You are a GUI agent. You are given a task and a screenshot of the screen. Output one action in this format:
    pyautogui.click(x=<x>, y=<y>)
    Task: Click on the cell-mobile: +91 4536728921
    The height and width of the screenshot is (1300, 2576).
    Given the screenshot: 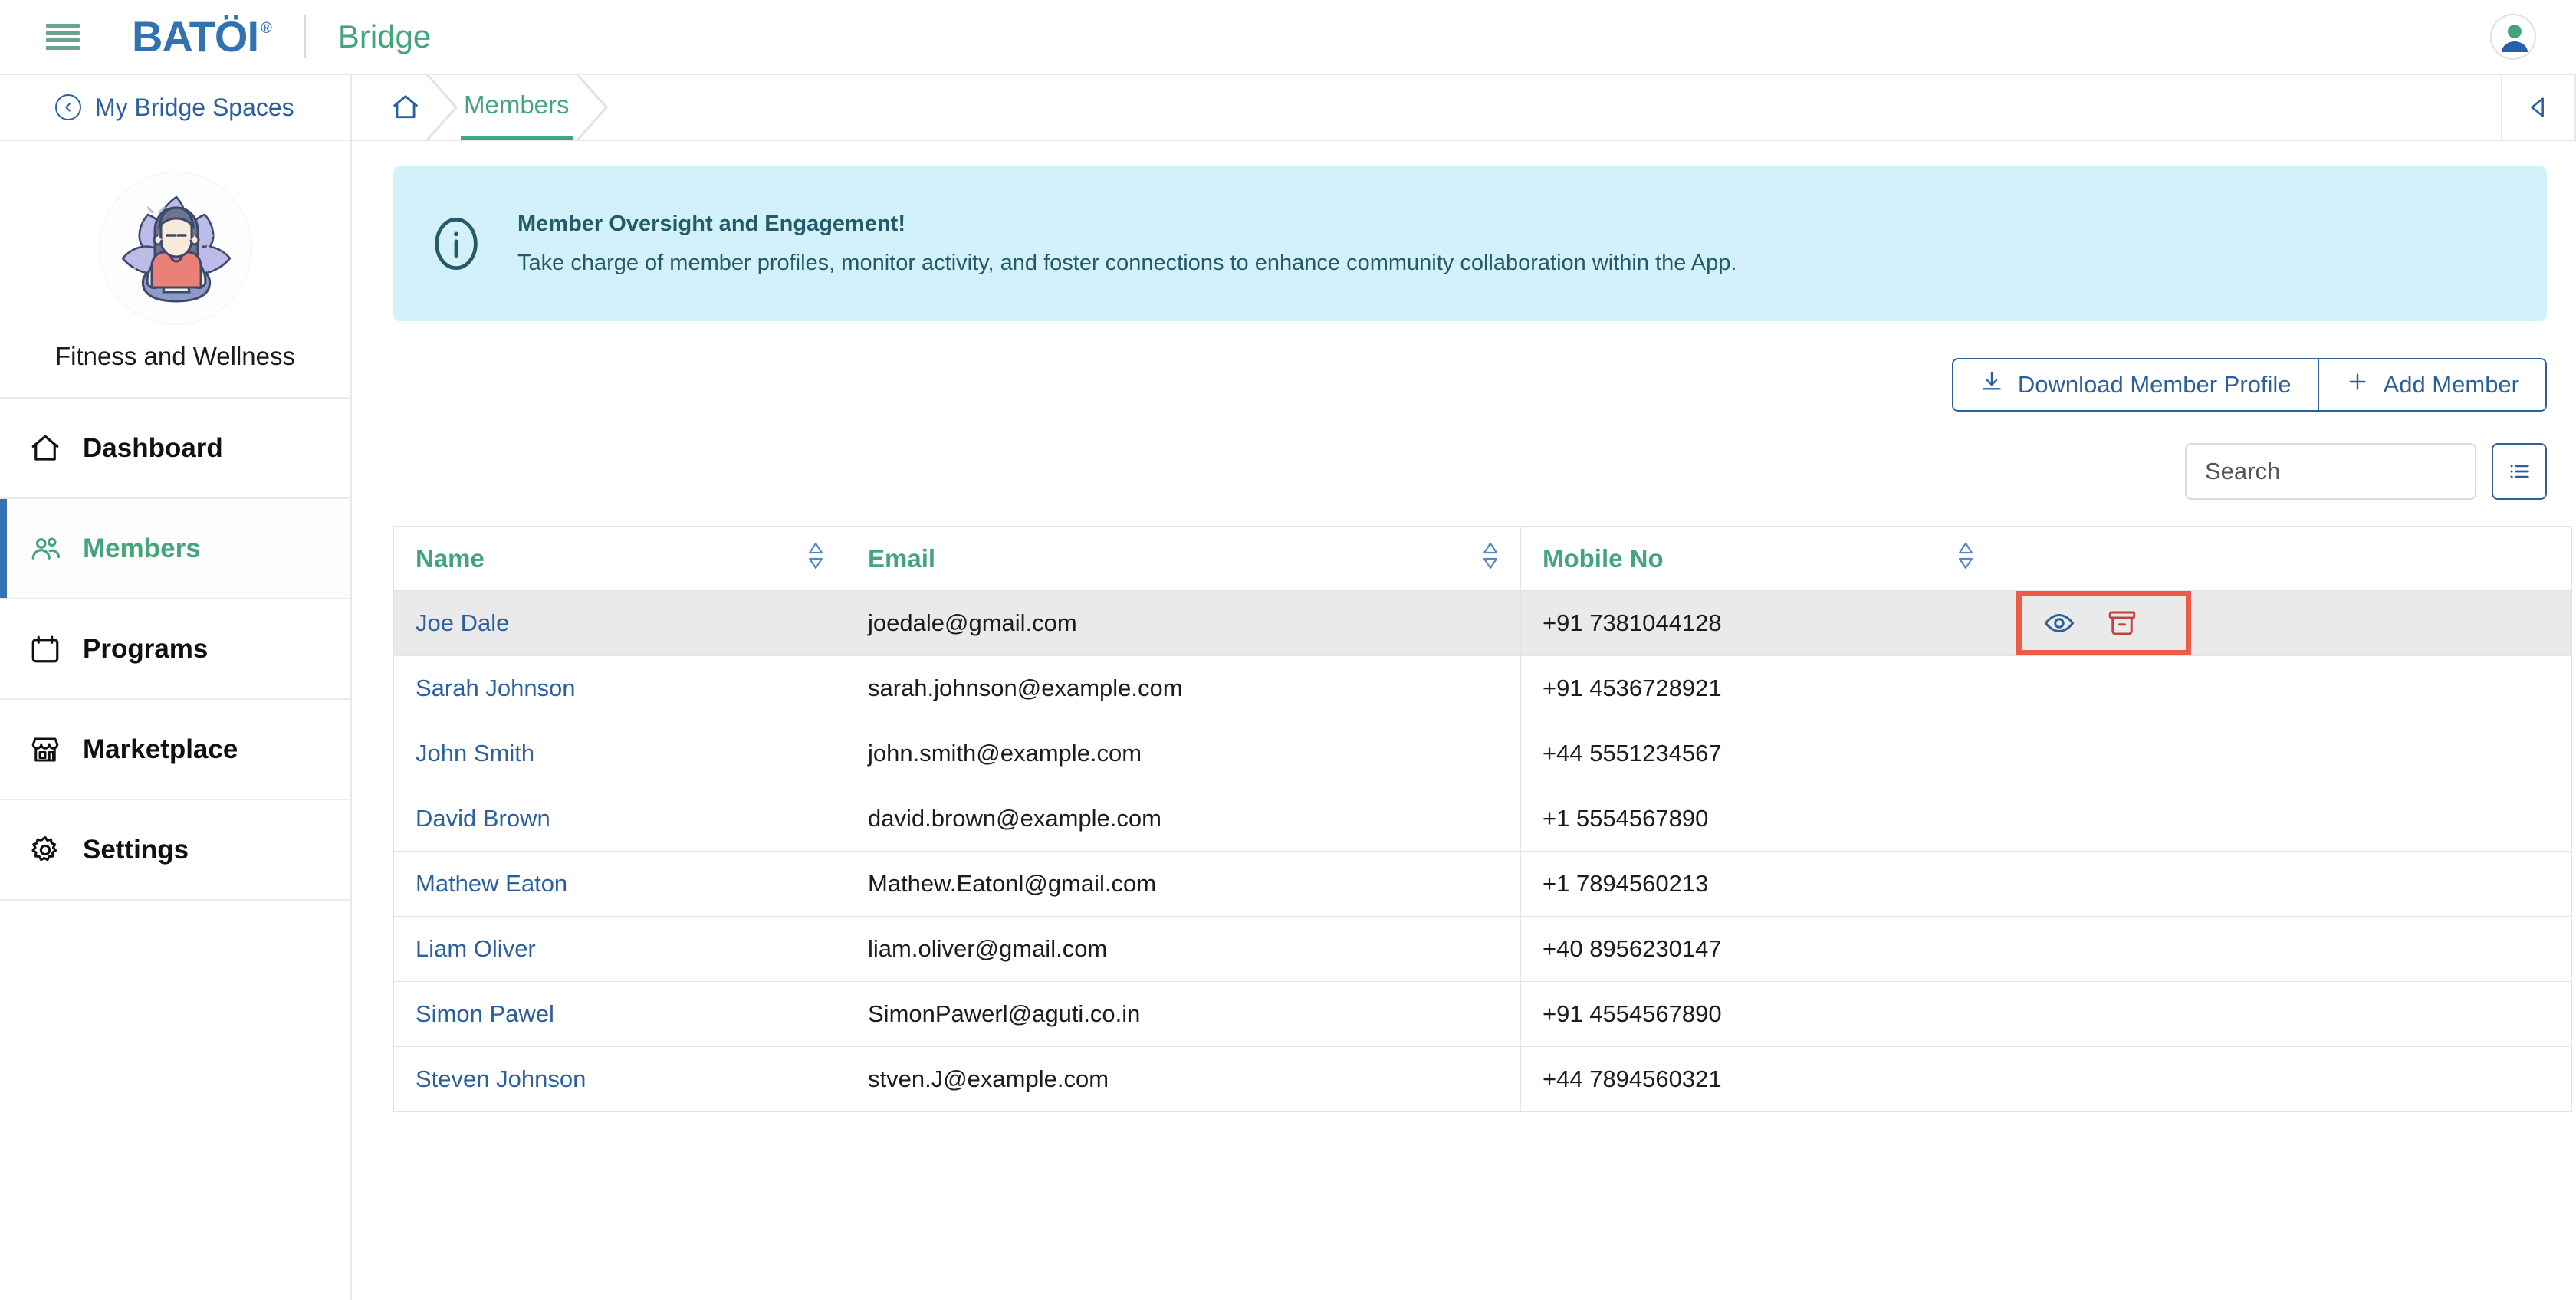 What is the action you would take?
    pyautogui.click(x=1758, y=688)
    